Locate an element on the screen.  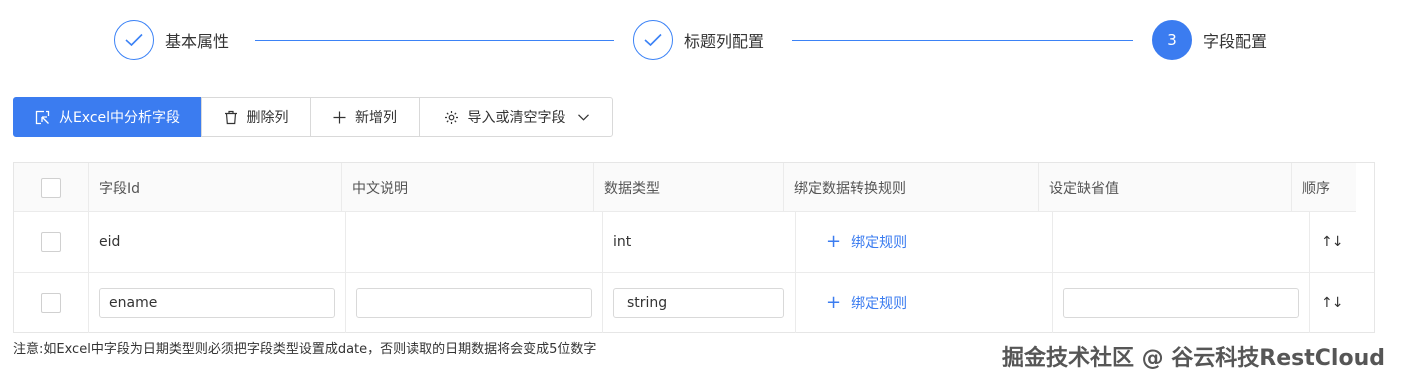
gear-icon is located at coordinates (451, 117).